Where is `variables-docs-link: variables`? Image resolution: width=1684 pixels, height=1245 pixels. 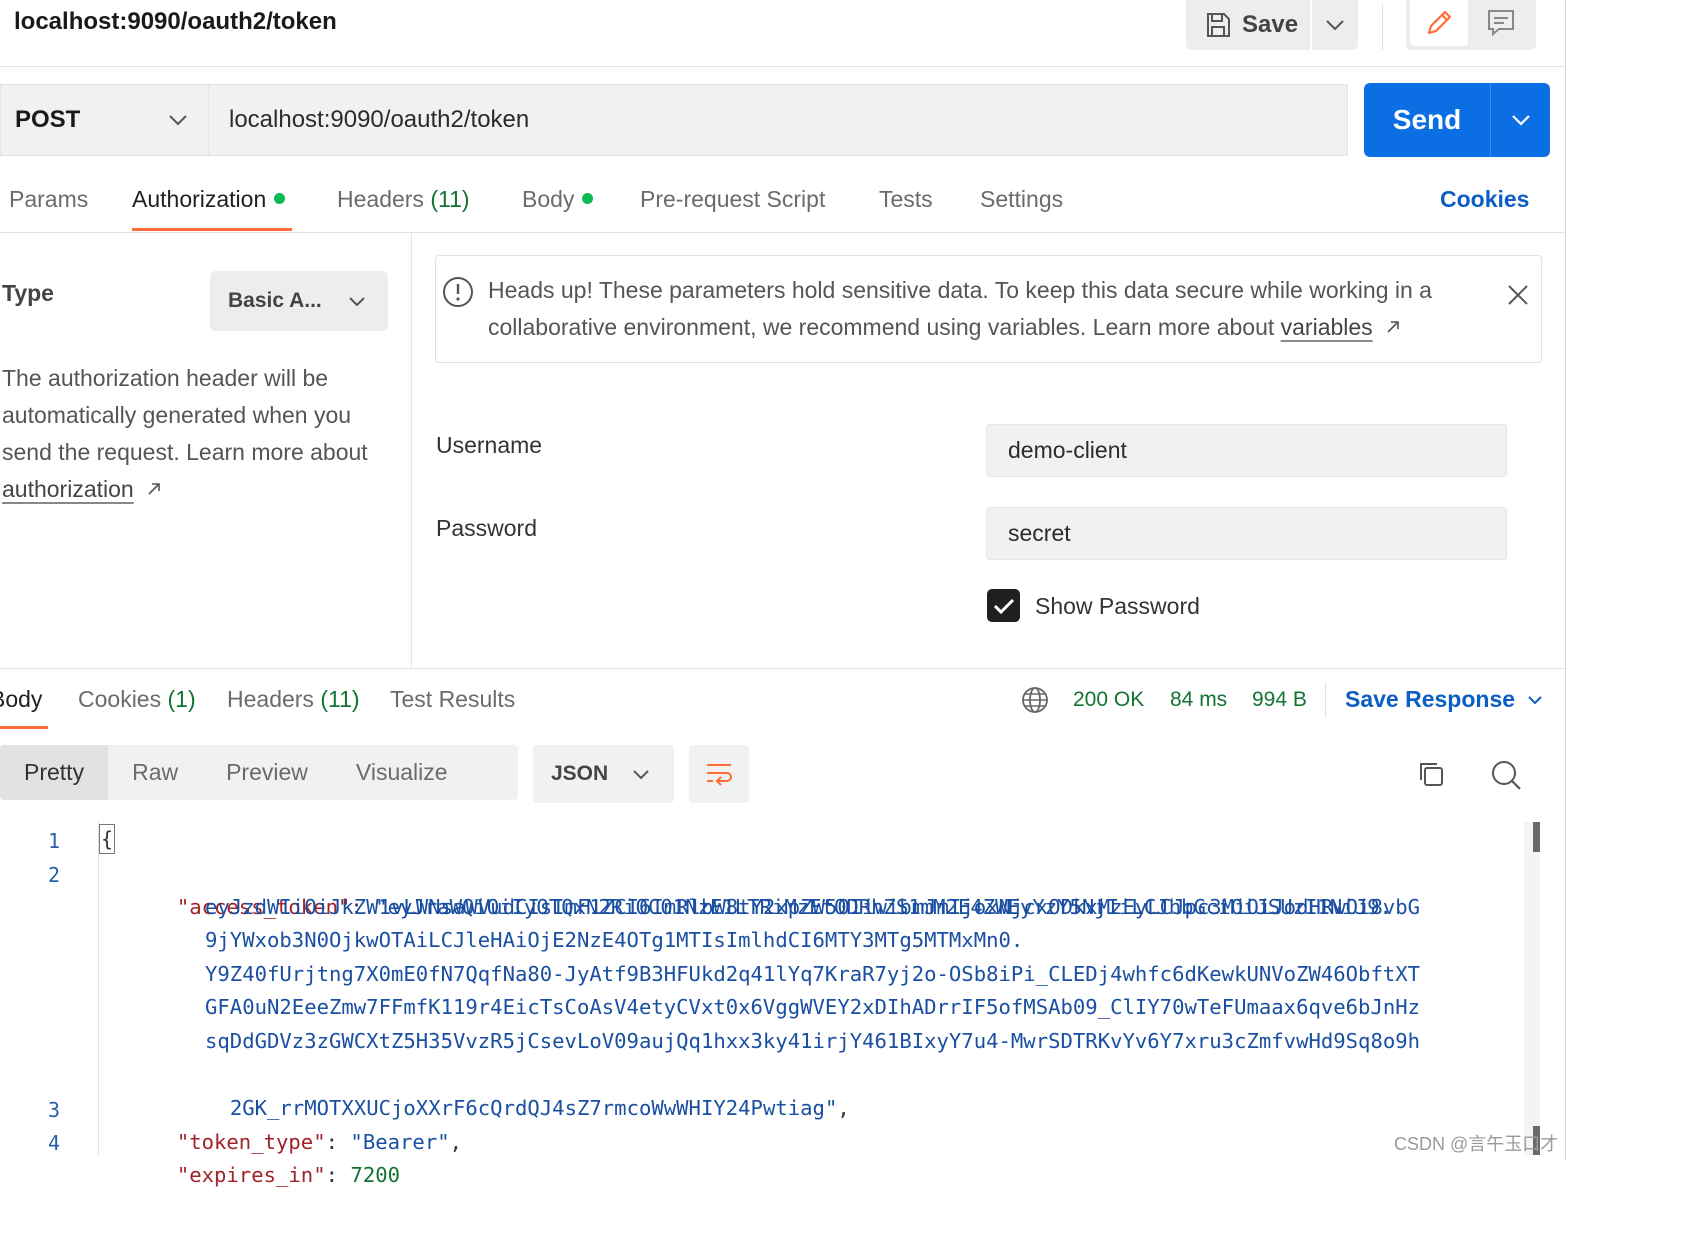
variables-docs-link: variables is located at coordinates (1327, 327).